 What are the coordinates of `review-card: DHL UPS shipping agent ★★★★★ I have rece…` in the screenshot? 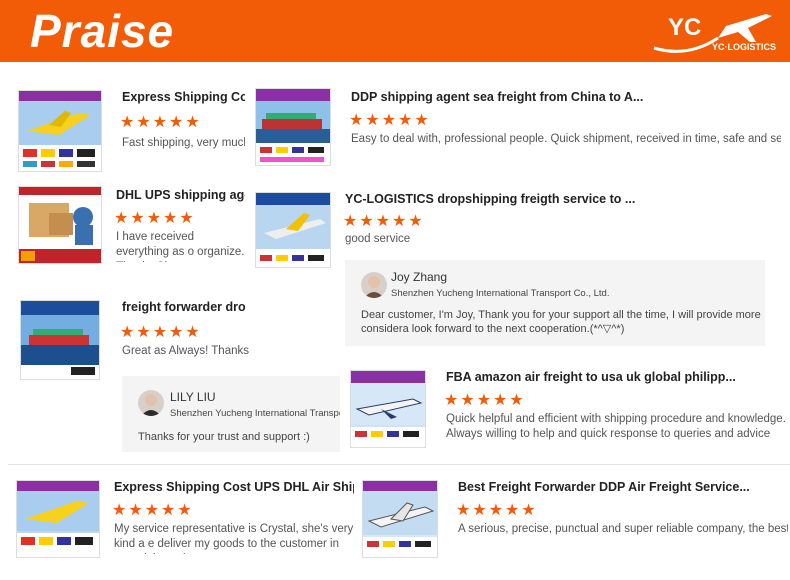 It's located at (130, 224).